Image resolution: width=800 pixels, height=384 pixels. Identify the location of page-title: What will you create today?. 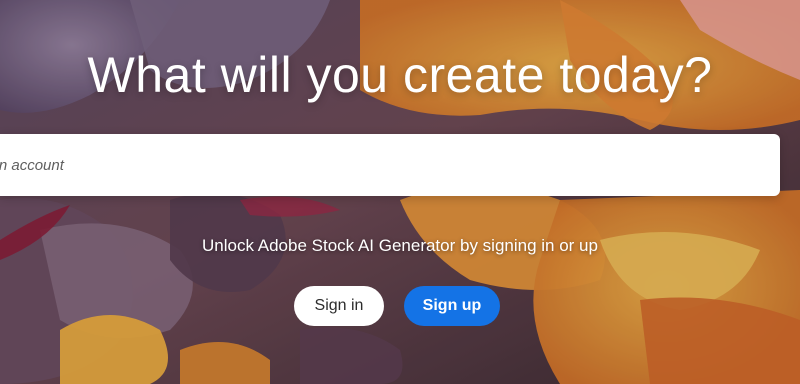
(400, 75).